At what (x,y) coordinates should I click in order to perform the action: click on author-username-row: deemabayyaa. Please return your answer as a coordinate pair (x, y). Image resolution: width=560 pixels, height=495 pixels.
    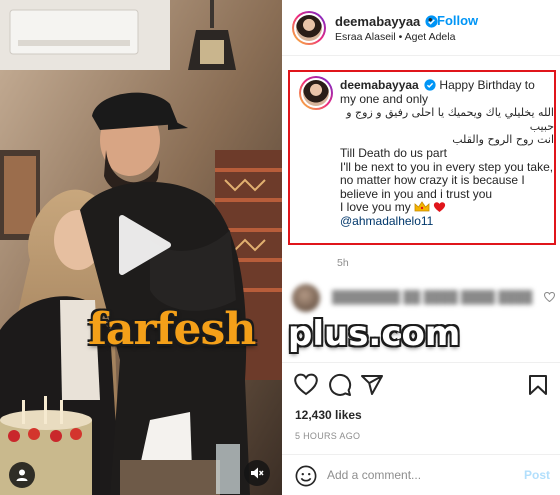
    Looking at the image, I should click on (386, 22).